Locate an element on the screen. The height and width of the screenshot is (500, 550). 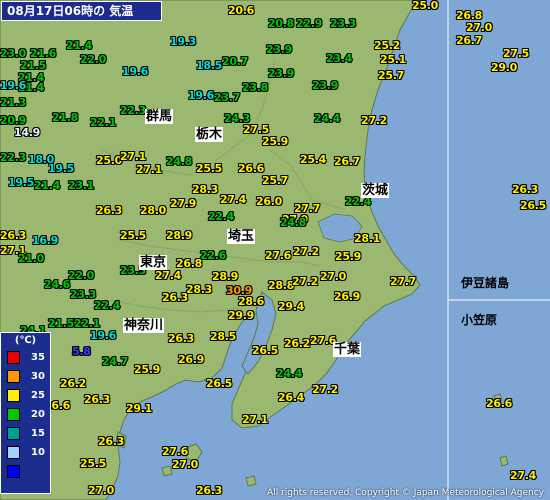
temp-reading: 29.1 is located at coordinates (139, 408).